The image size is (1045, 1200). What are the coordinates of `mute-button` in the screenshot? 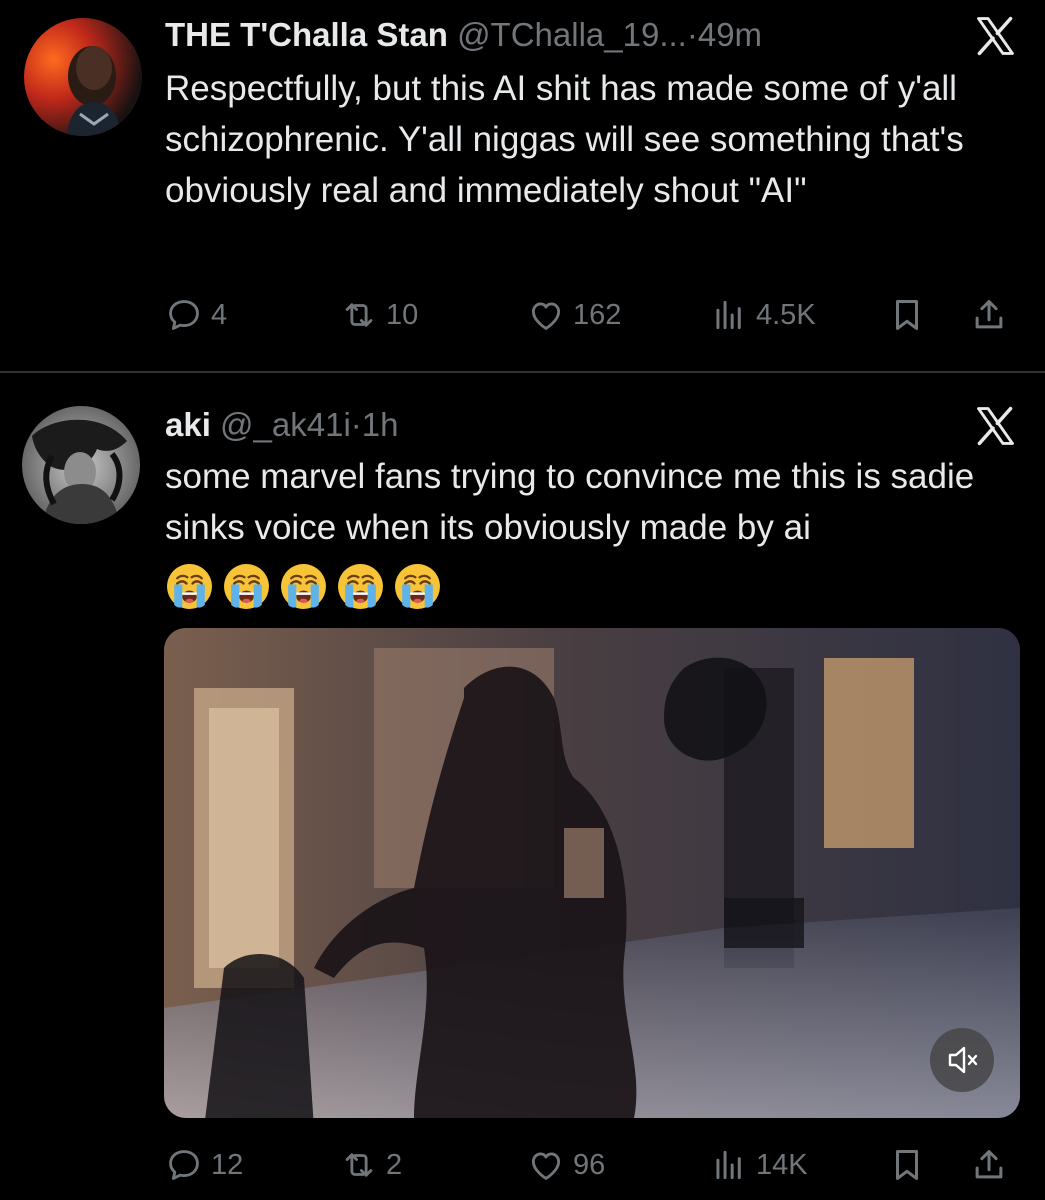 It's located at (962, 1060).